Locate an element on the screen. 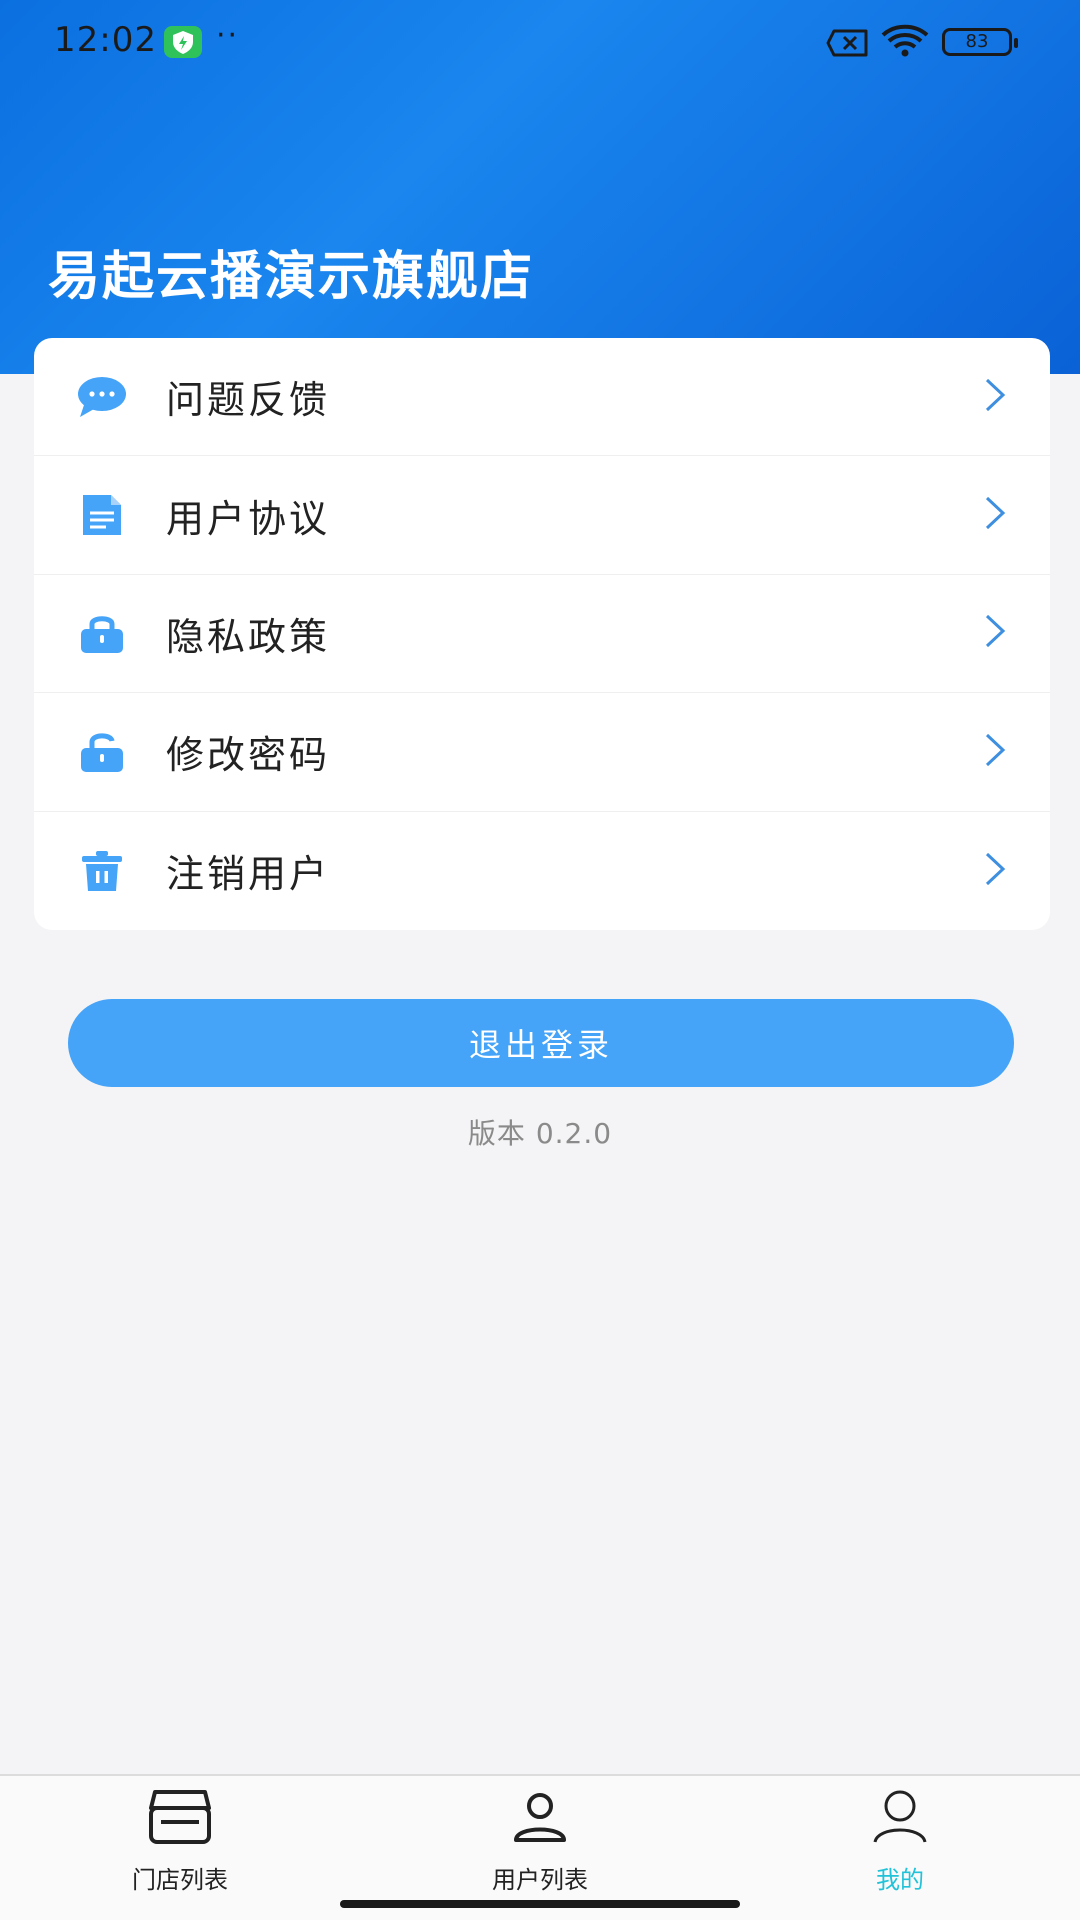  wifi-icon is located at coordinates (905, 43).